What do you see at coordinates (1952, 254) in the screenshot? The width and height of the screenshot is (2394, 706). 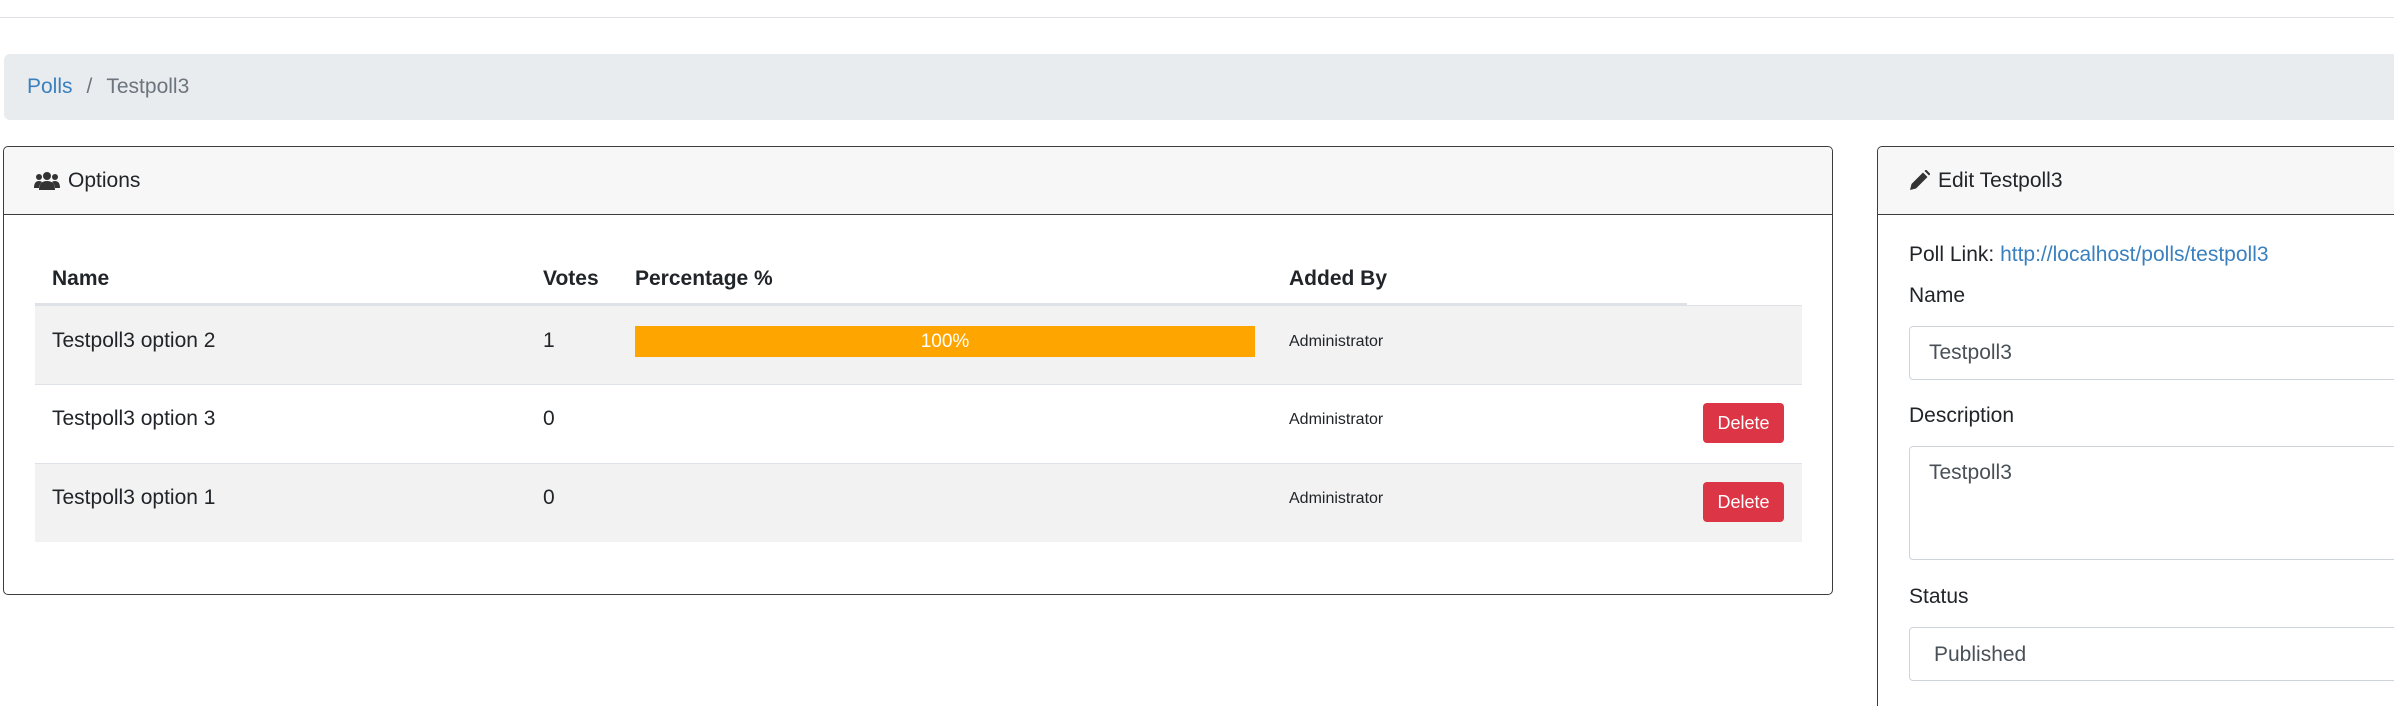 I see `poll-link-label: Poll Link:` at bounding box center [1952, 254].